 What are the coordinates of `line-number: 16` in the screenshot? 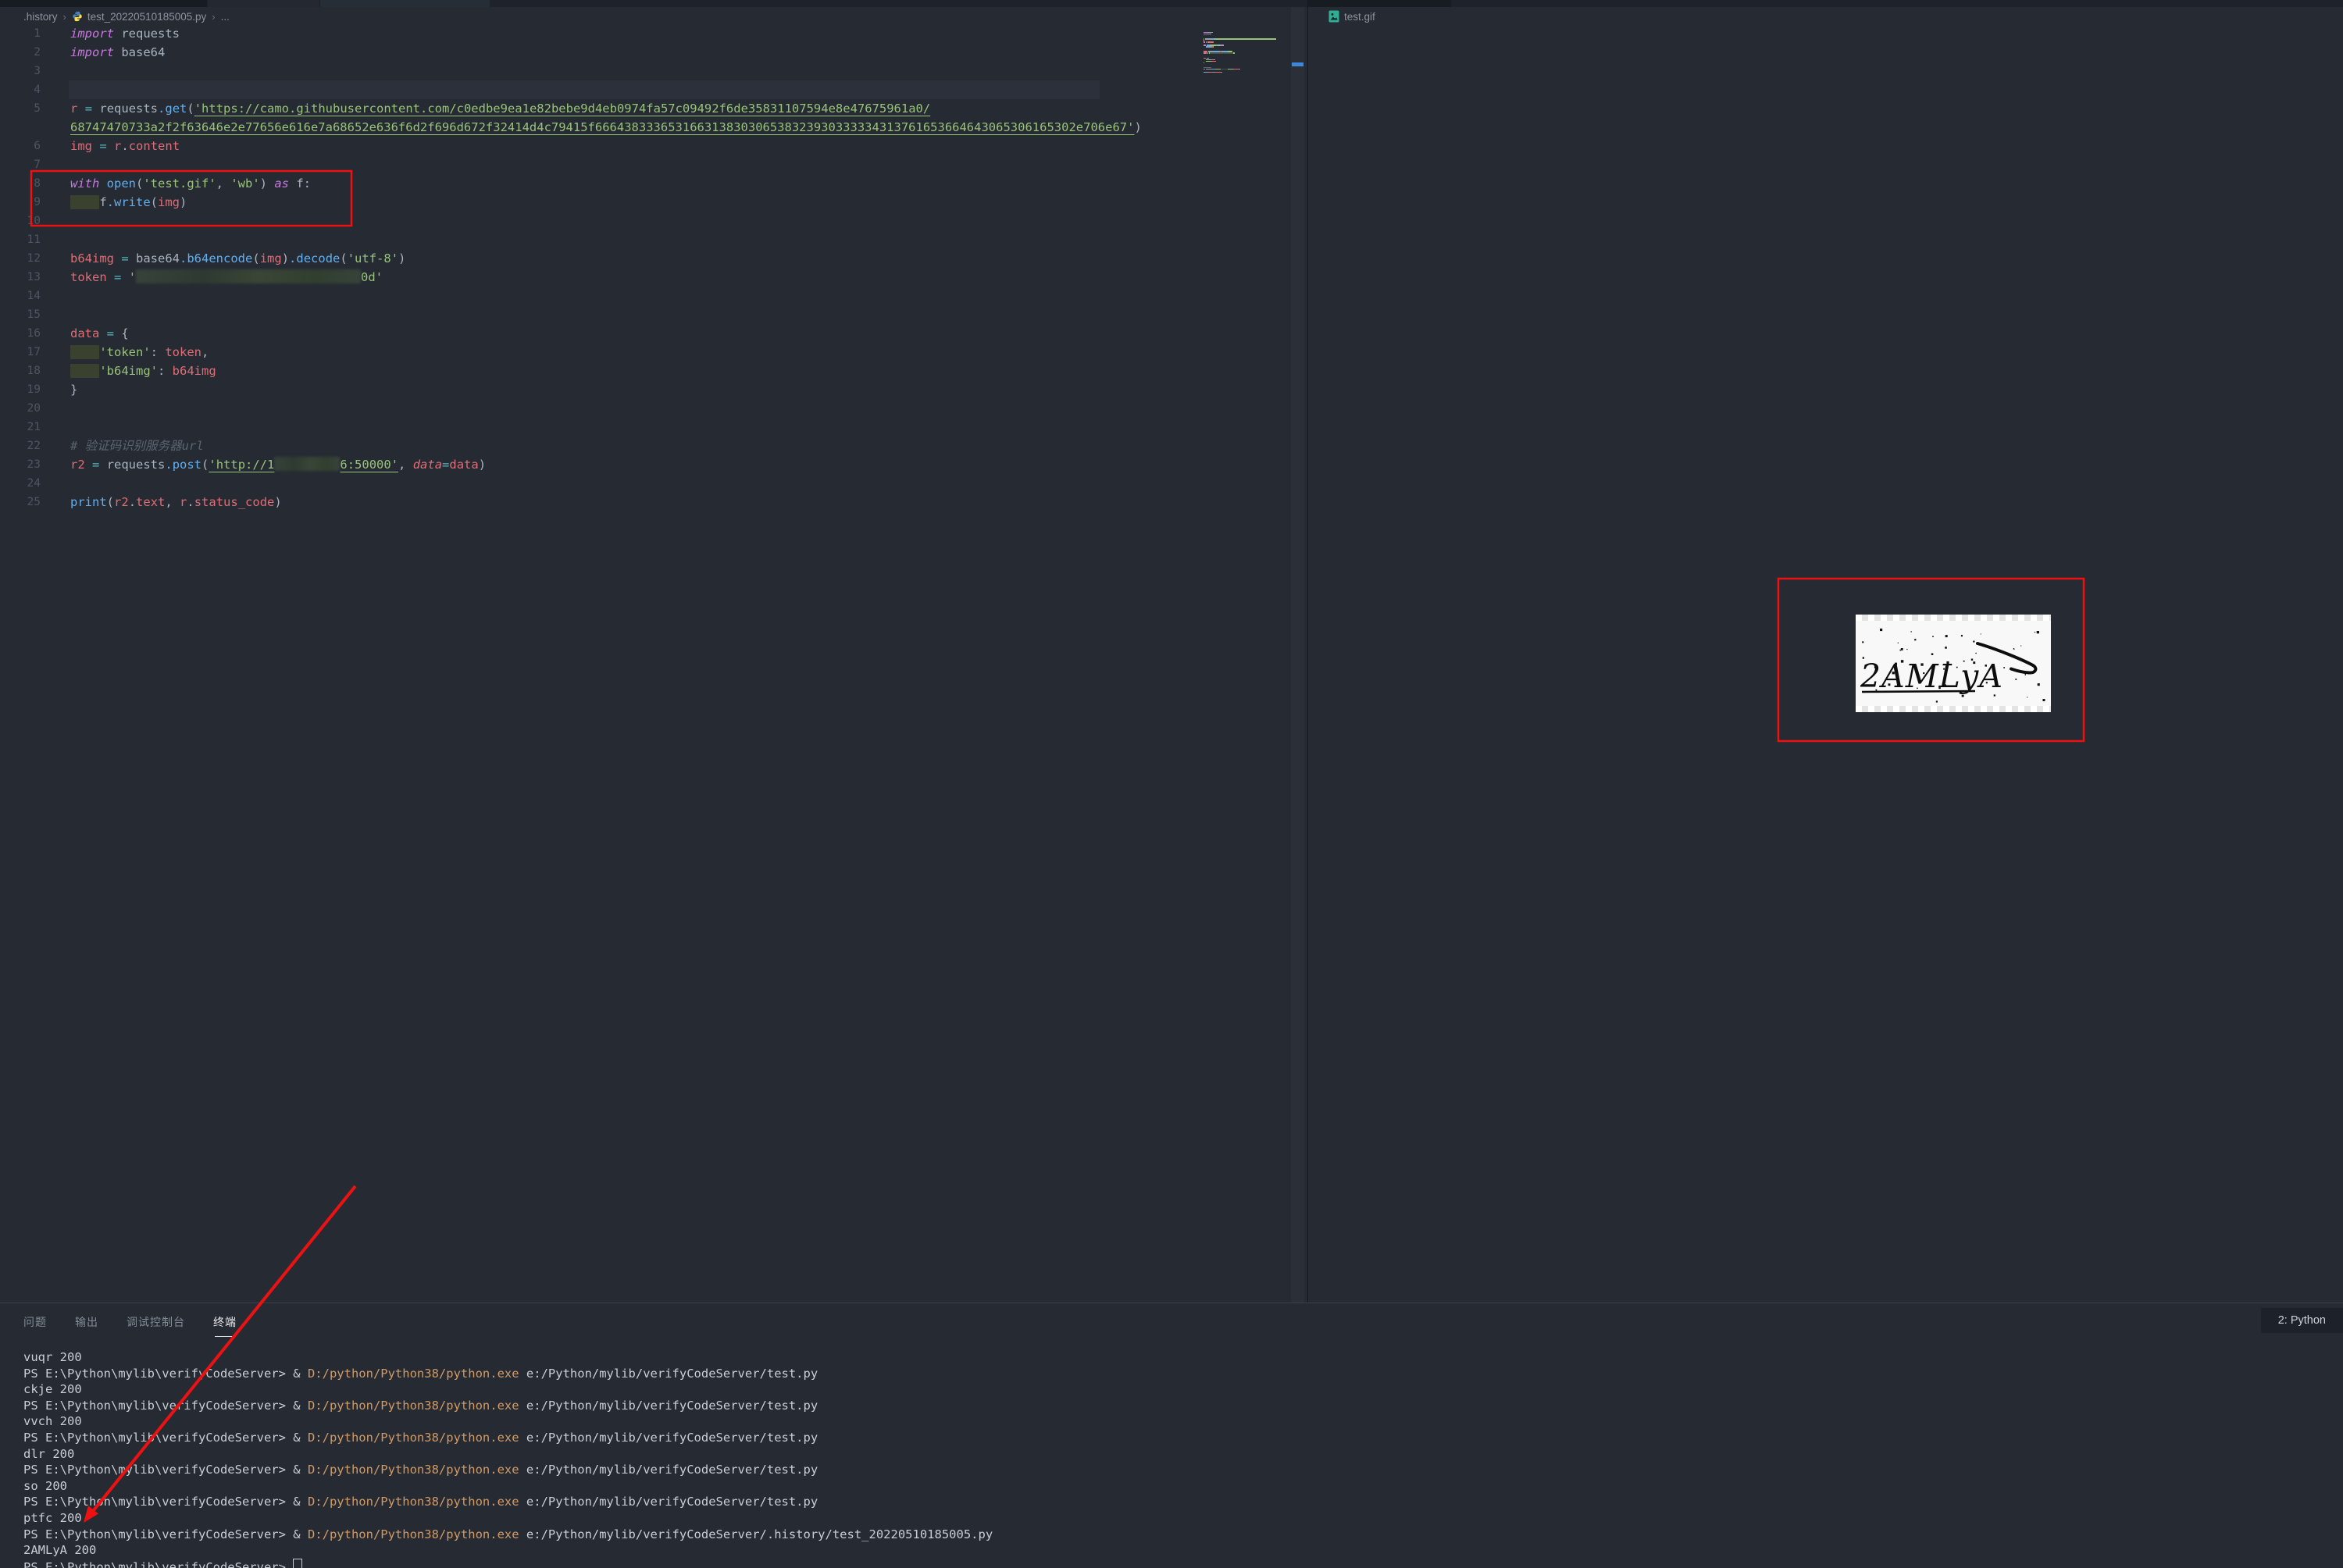 It's located at (34, 333).